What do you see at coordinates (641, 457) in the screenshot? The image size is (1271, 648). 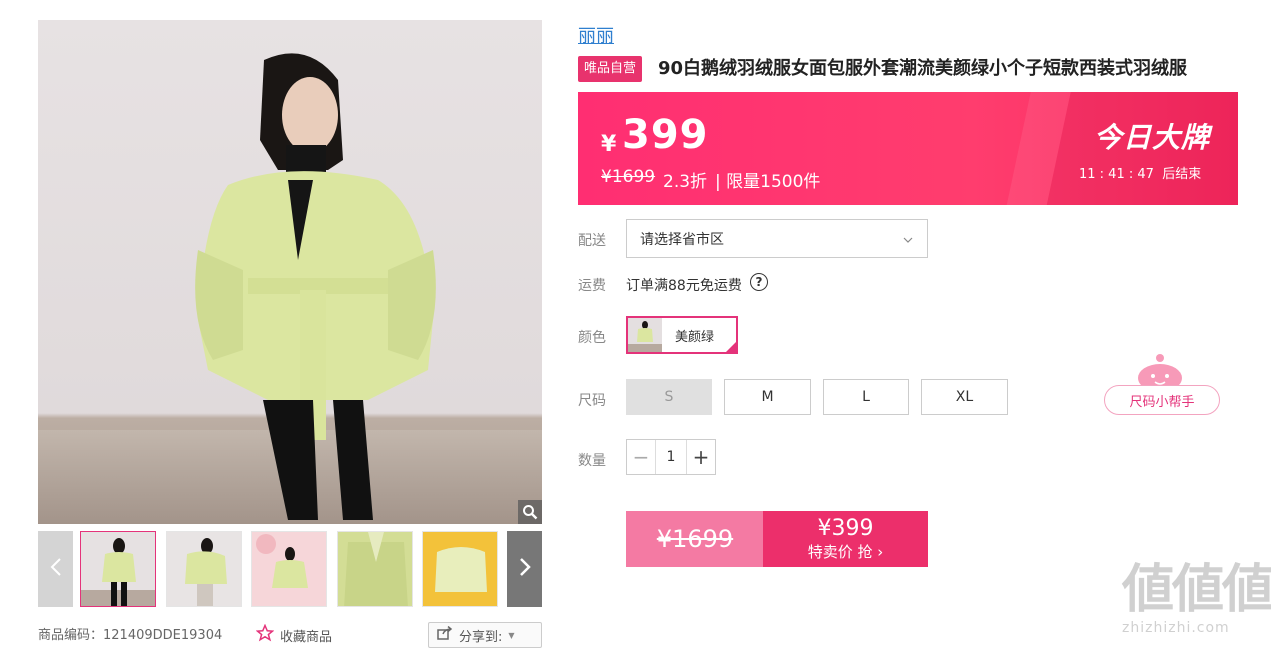 I see `minus-icon: −` at bounding box center [641, 457].